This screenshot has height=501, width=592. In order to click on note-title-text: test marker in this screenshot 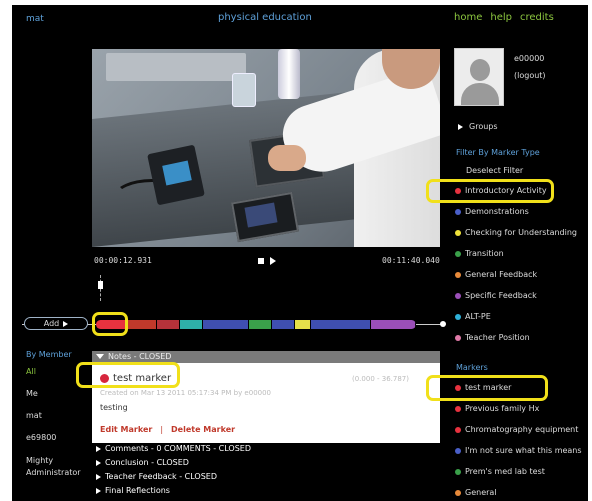, I will do `click(142, 378)`.